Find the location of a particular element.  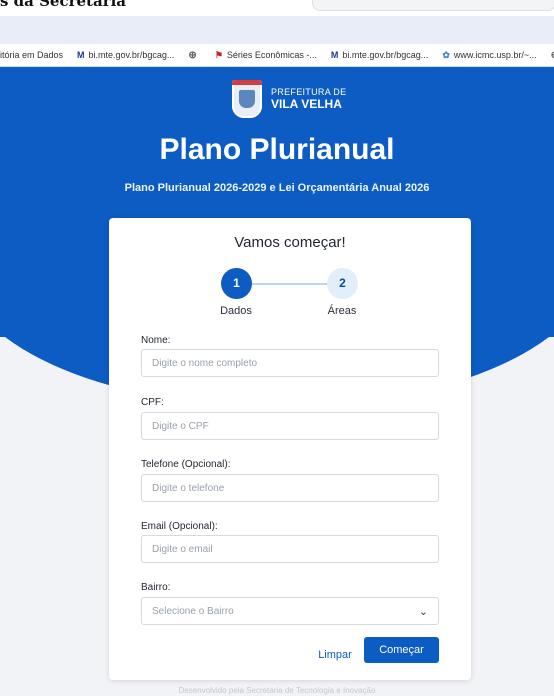

bookmark-label: itória em Dados is located at coordinates (32, 55).